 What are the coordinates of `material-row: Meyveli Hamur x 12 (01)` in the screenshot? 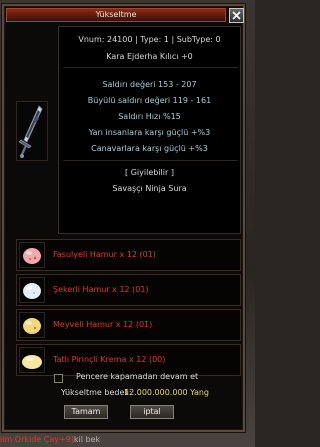 It's located at (128, 325).